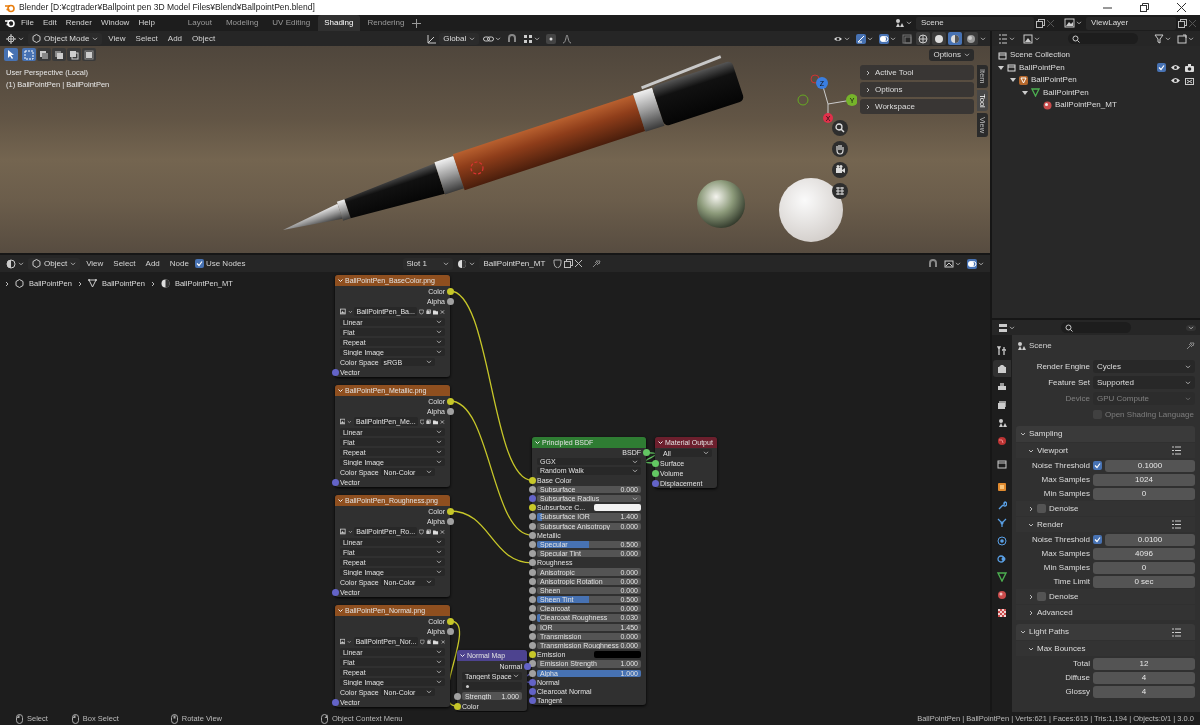  I want to click on number-field: 4096, so click(1144, 553).